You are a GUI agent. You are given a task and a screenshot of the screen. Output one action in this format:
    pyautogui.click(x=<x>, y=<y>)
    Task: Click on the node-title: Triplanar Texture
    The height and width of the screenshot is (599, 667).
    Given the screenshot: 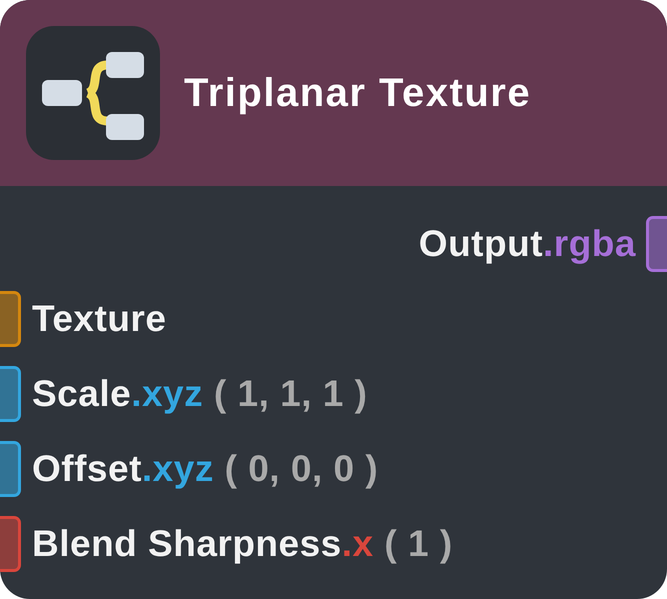 What is the action you would take?
    pyautogui.click(x=358, y=93)
    